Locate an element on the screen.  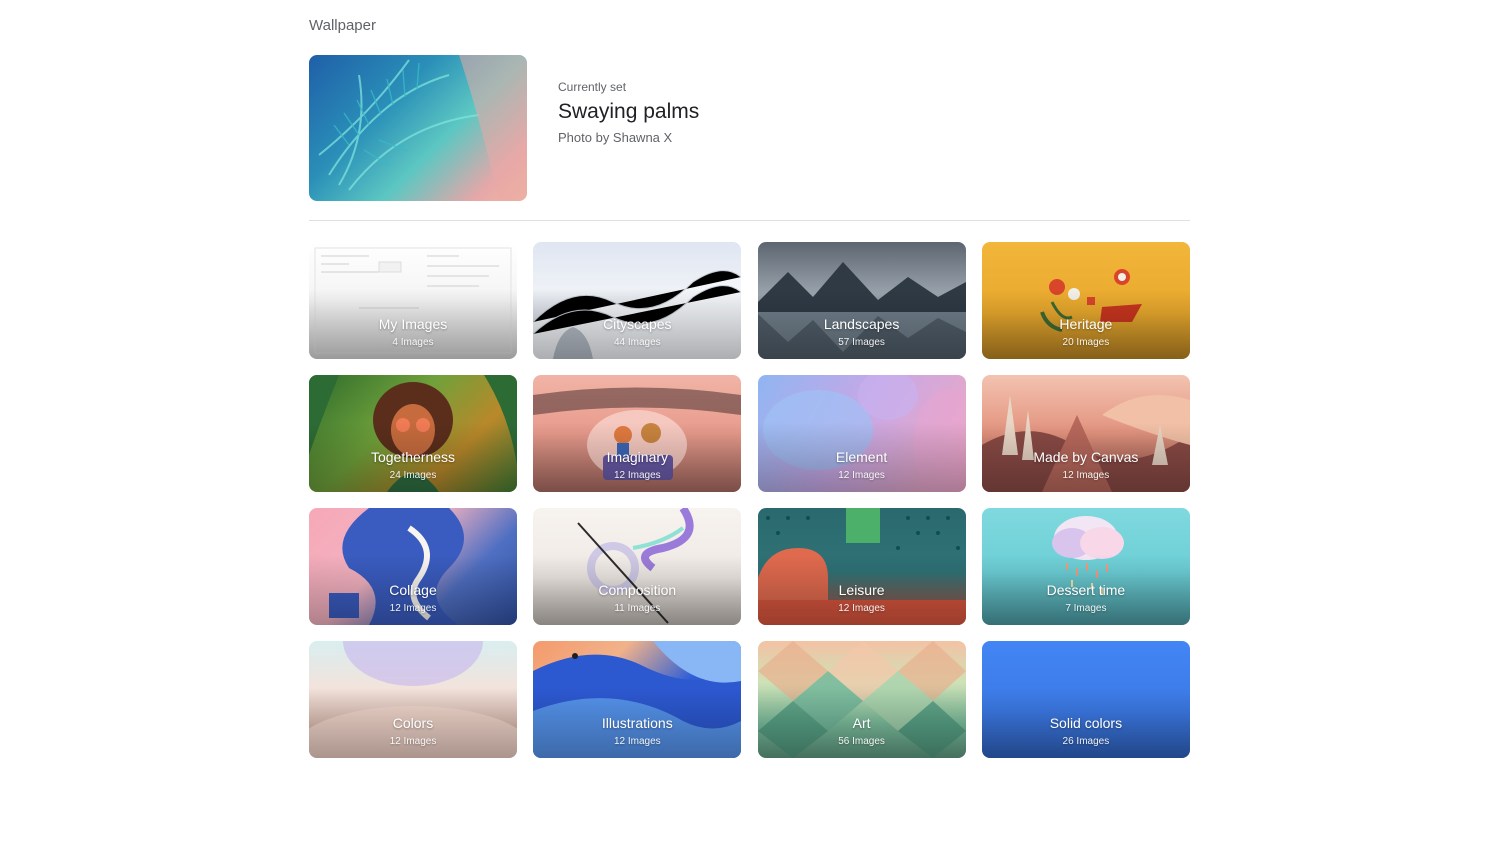
collection-count: 4 Images is located at coordinates (413, 342).